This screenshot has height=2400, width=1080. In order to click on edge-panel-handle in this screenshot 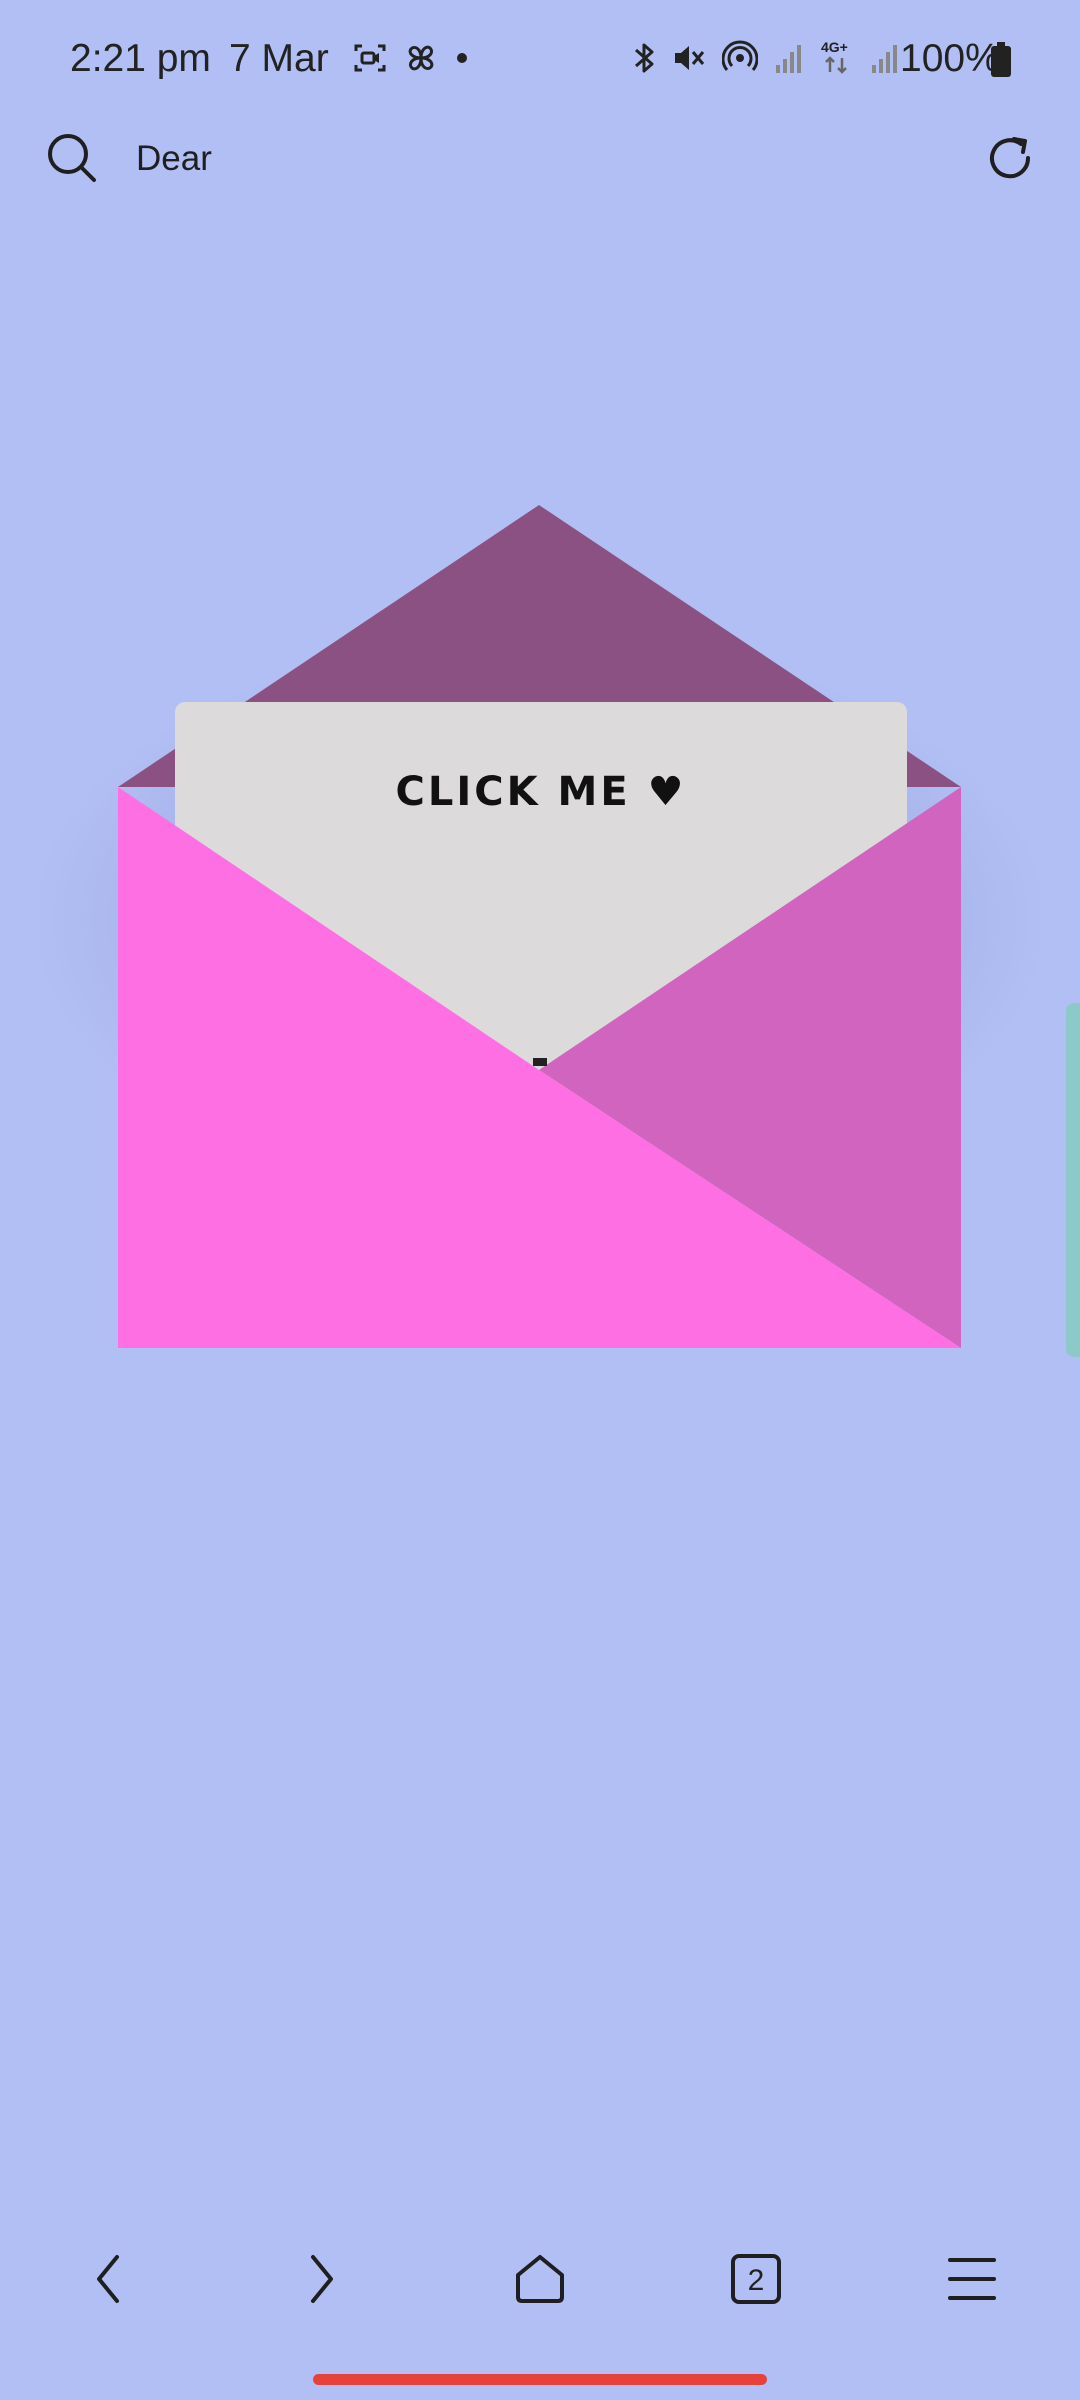, I will do `click(1073, 1180)`.